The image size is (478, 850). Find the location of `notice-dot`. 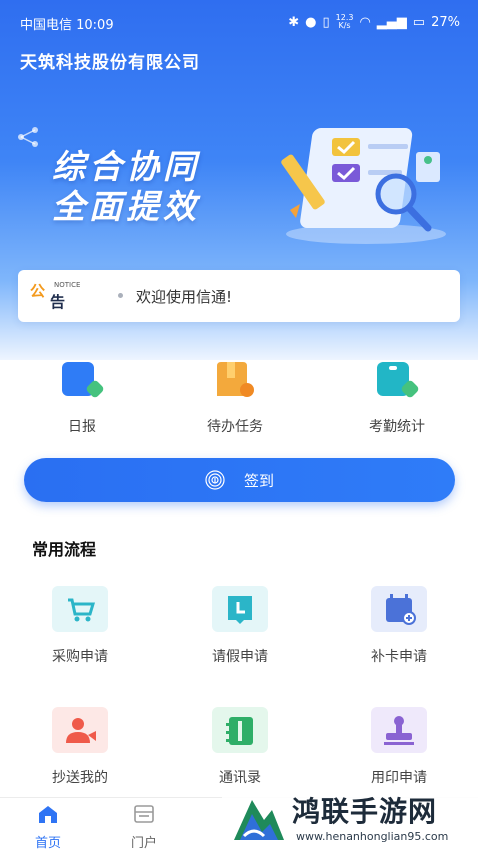

notice-dot is located at coordinates (120, 295).